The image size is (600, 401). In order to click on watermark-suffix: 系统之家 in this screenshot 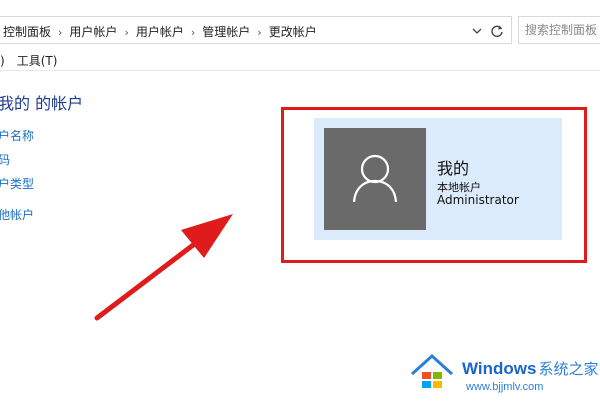, I will do `click(568, 369)`.